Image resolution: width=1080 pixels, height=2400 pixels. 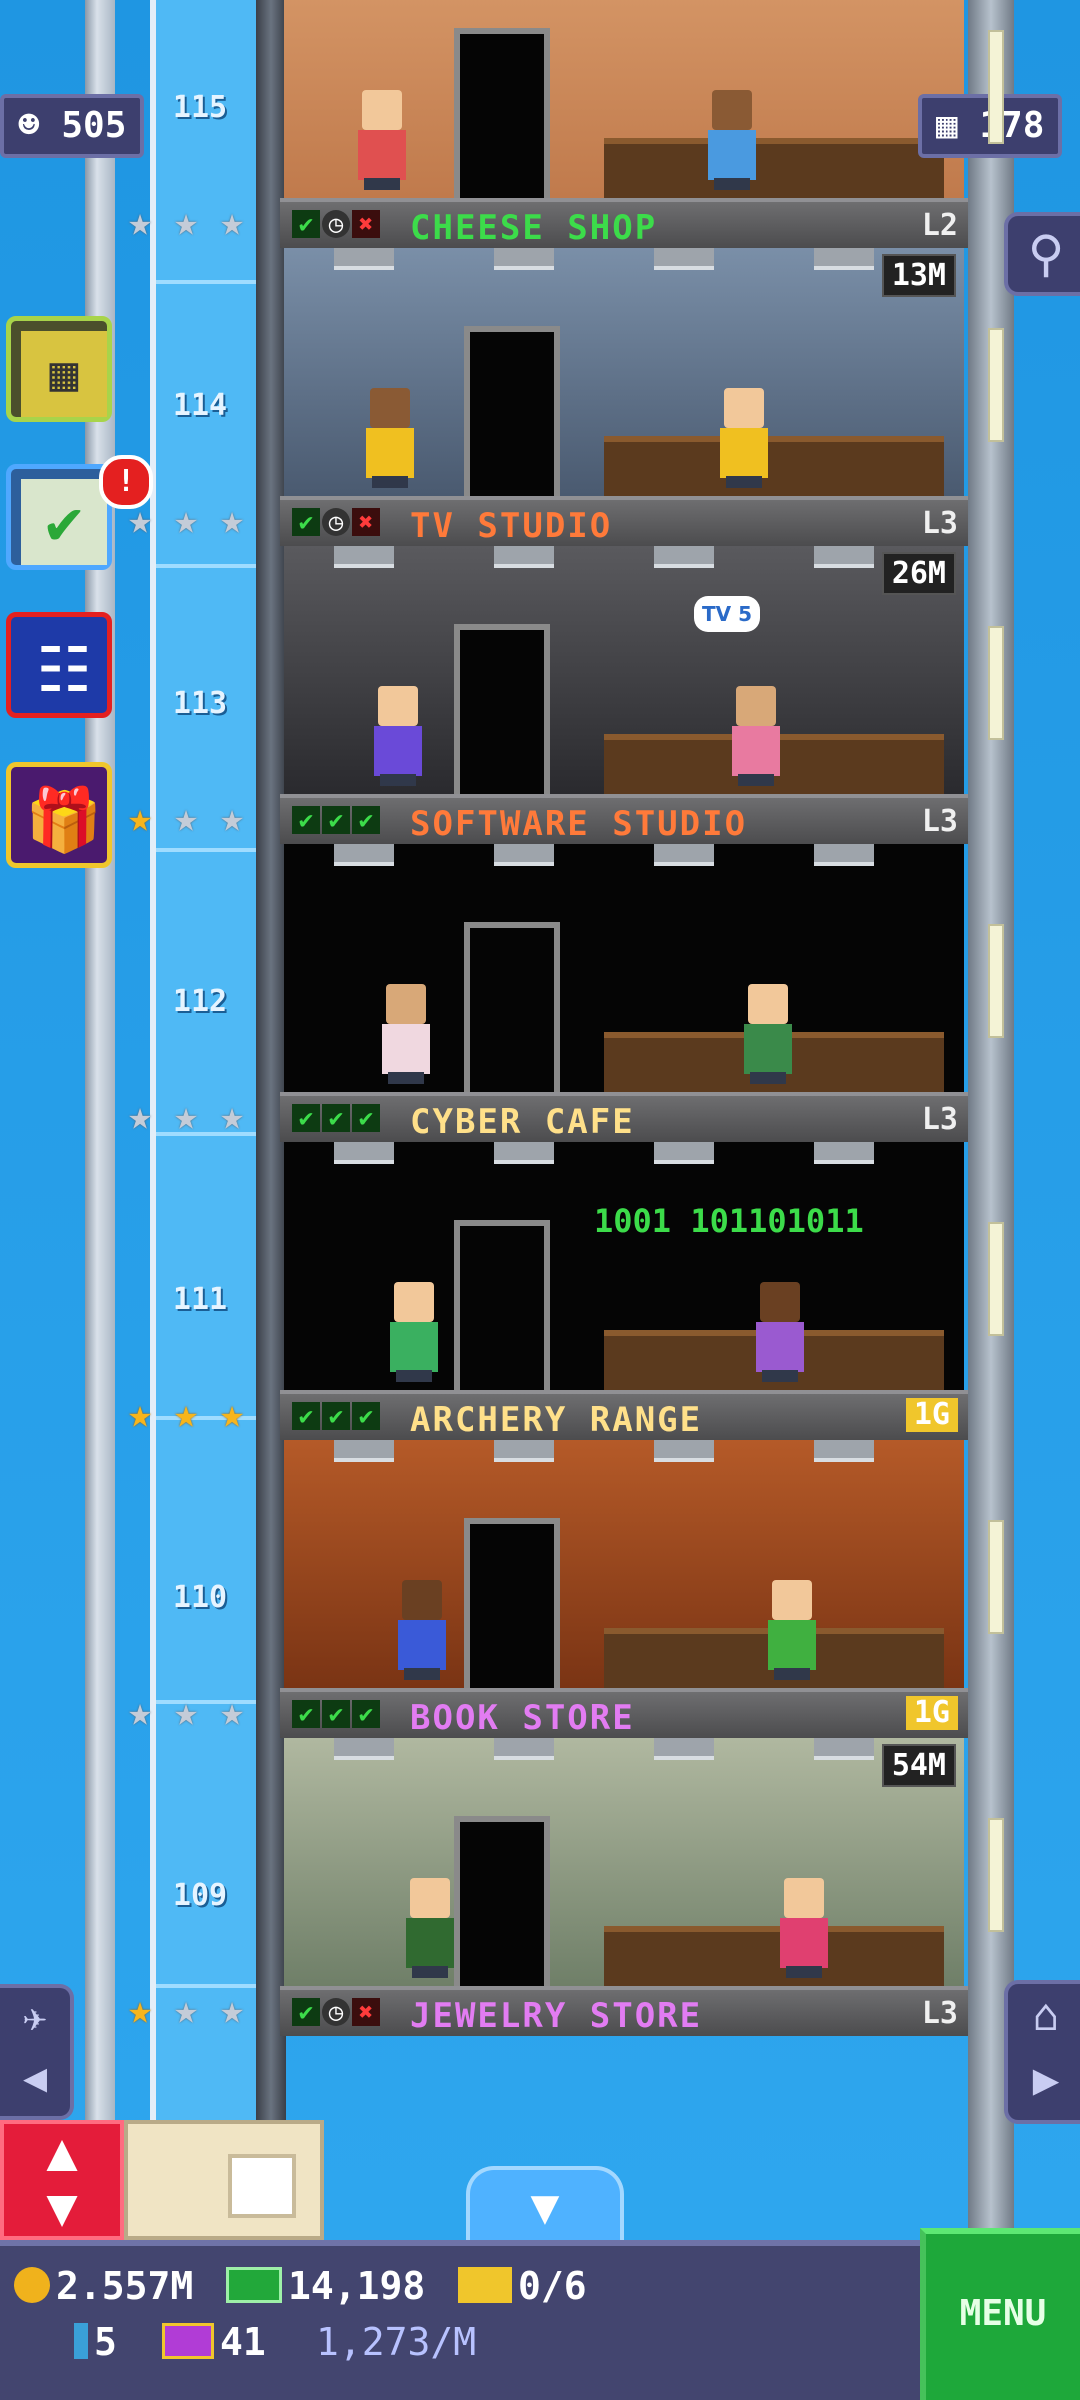 What do you see at coordinates (624, 2011) in the screenshot?
I see `floor-status-bar: ✔ ◷ ✖ JEWELRY STORE L3` at bounding box center [624, 2011].